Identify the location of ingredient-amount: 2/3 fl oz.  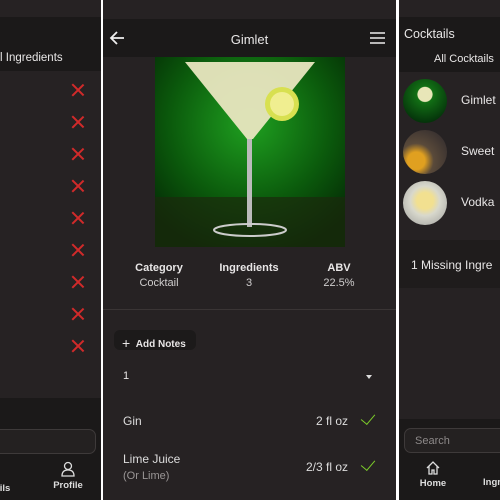
(326, 467).